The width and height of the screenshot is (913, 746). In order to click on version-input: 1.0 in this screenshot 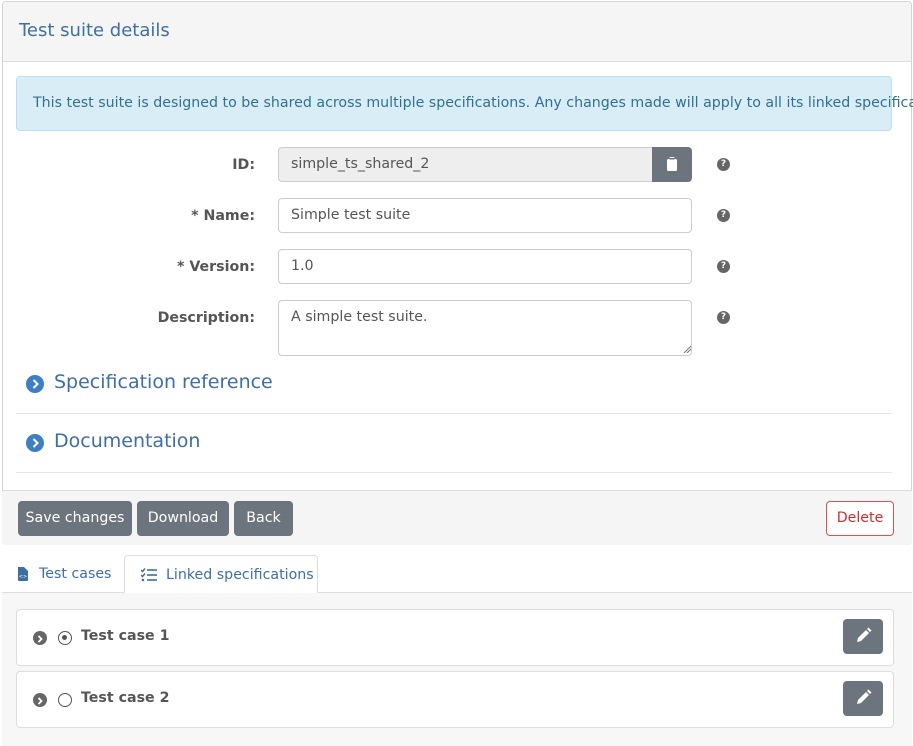, I will do `click(485, 266)`.